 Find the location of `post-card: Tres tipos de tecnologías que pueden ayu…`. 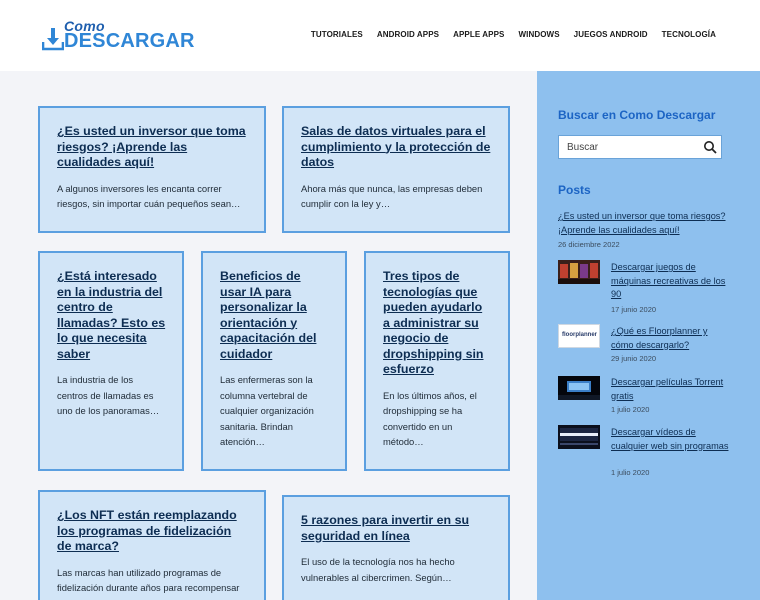

post-card: Tres tipos de tecnologías que pueden ayu… is located at coordinates (437, 361).